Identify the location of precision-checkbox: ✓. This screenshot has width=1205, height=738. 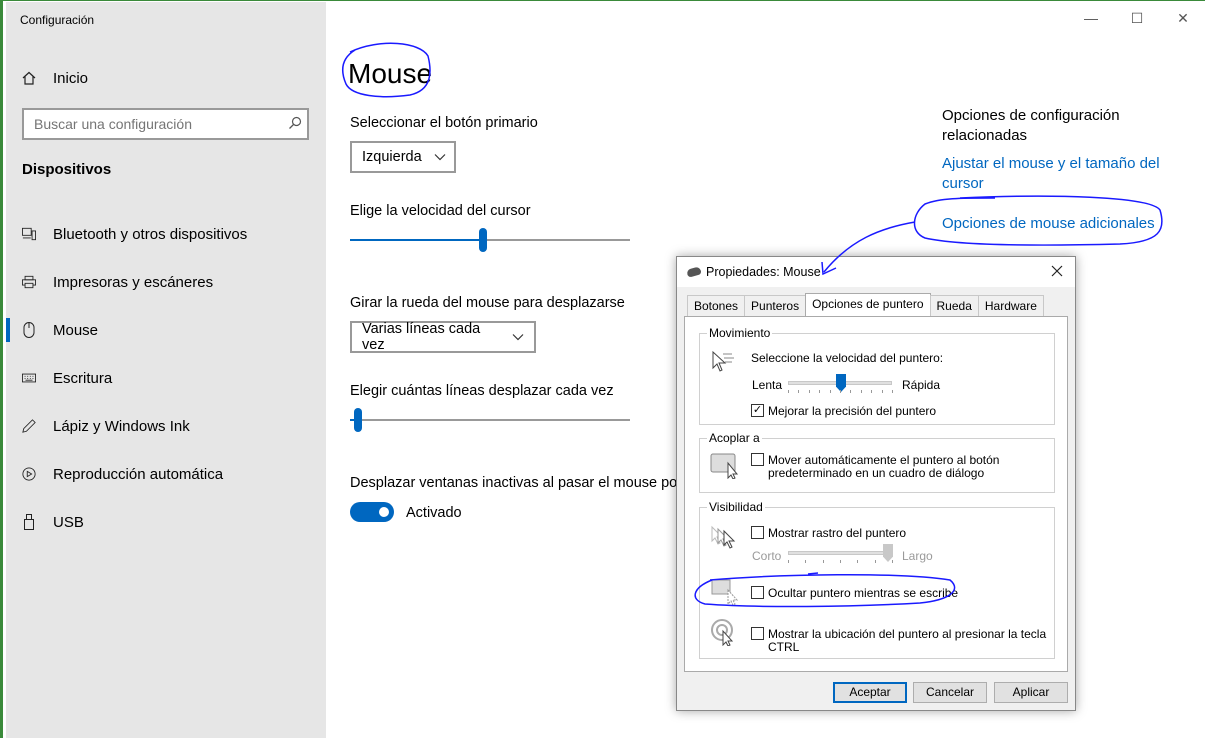
(757, 410).